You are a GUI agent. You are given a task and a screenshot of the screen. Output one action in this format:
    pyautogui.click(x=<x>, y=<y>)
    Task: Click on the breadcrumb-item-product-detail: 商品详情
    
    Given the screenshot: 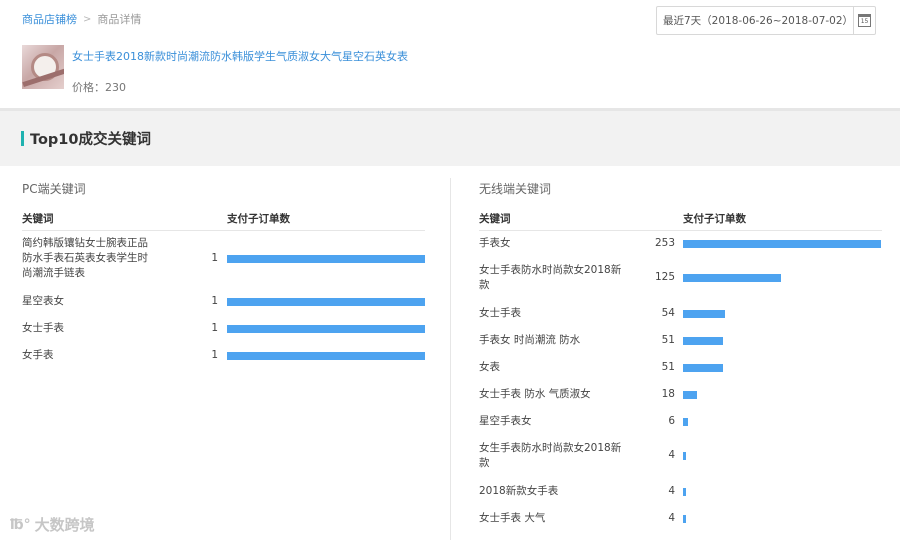 What is the action you would take?
    pyautogui.click(x=119, y=19)
    